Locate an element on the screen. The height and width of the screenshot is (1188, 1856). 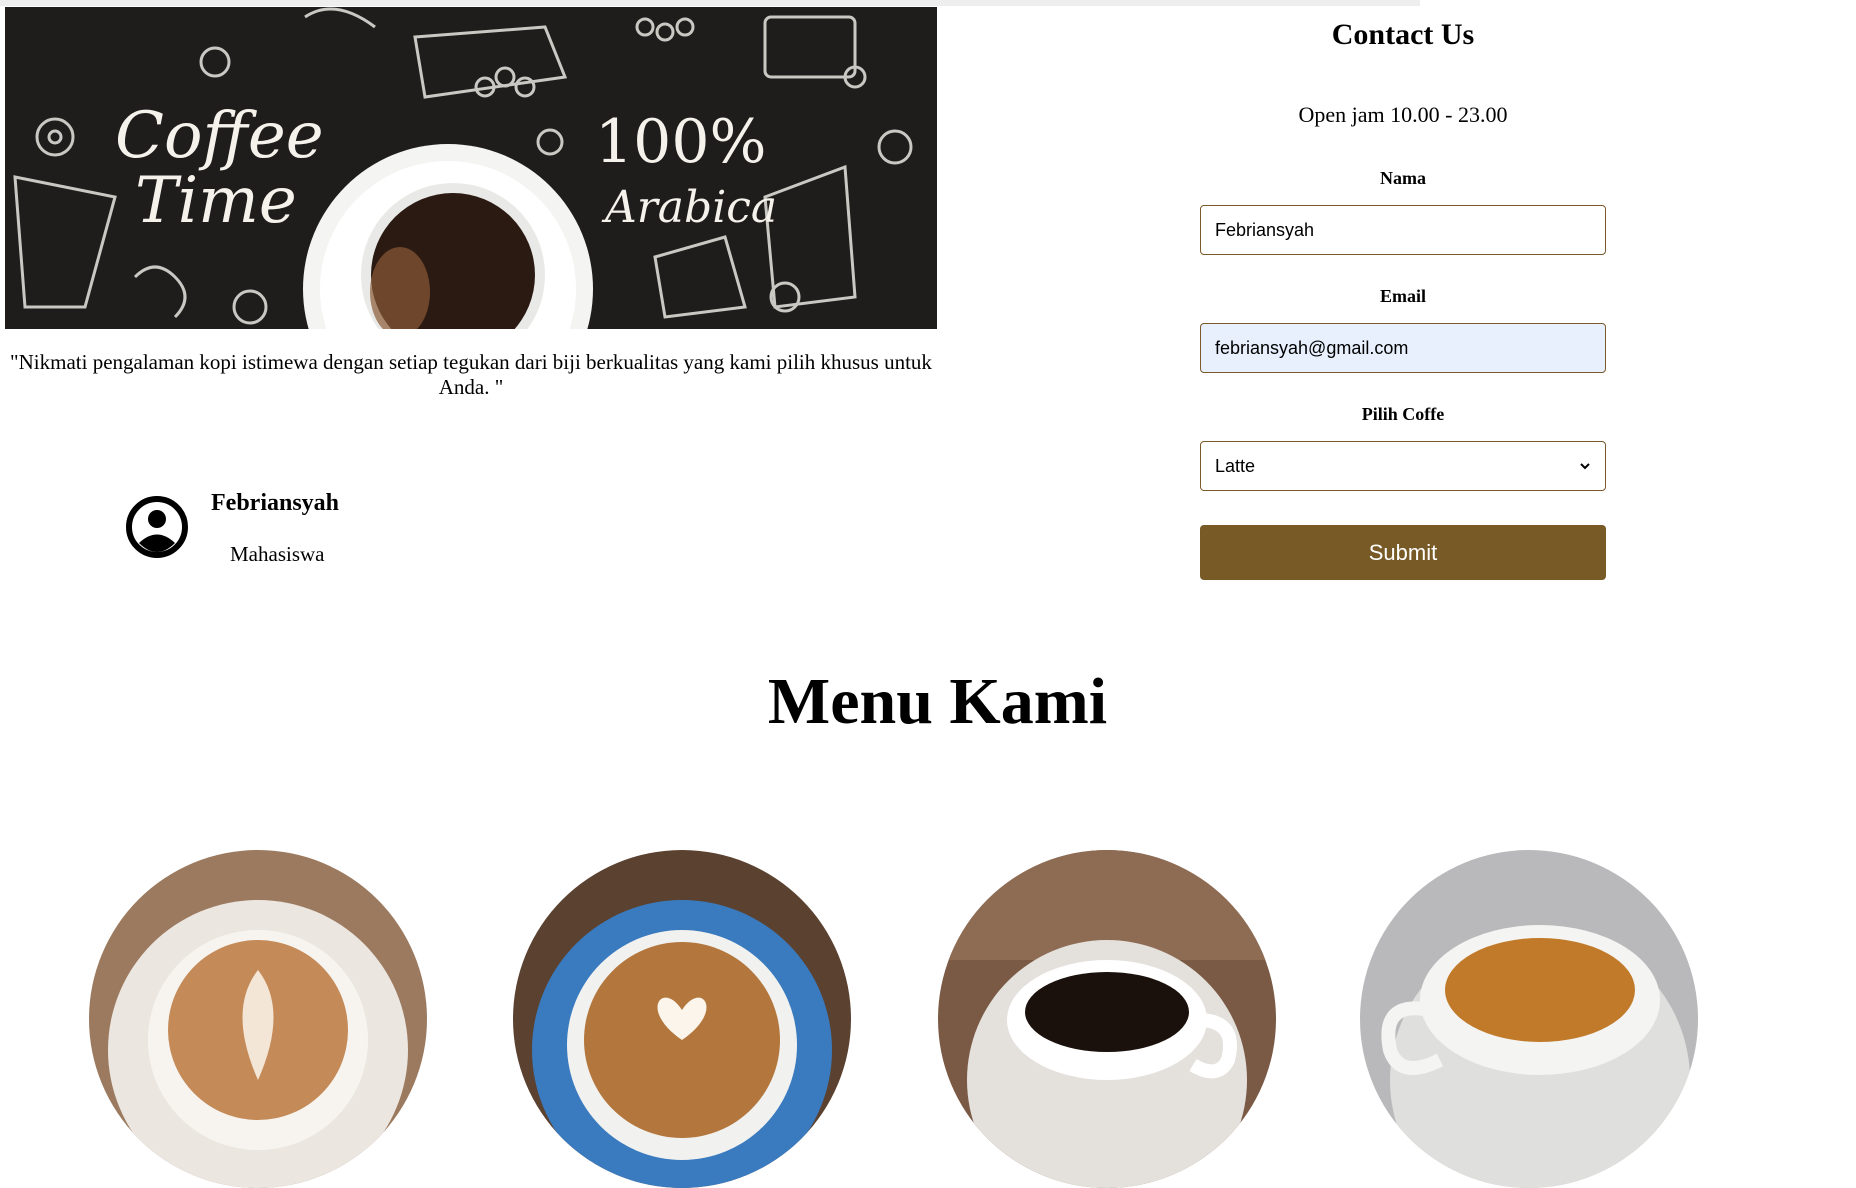
top-scroll-edge is located at coordinates (710, 3).